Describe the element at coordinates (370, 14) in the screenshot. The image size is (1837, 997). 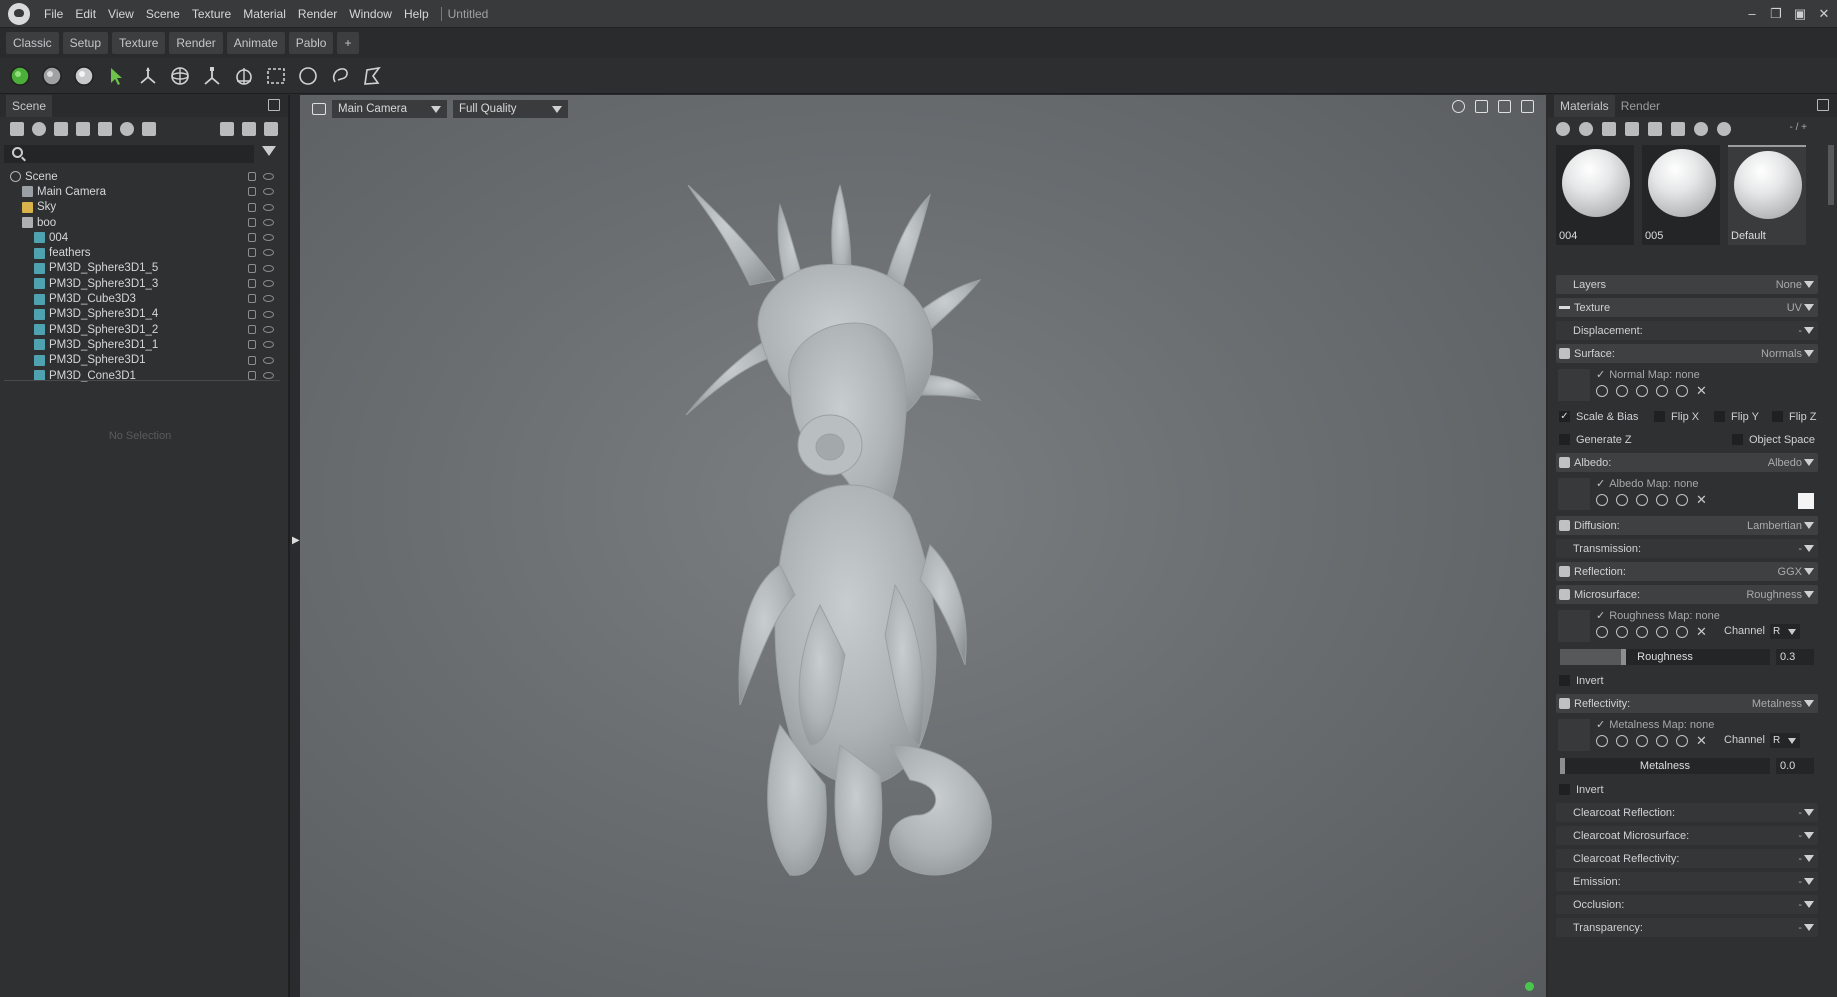
I see `menu-window: Window` at that location.